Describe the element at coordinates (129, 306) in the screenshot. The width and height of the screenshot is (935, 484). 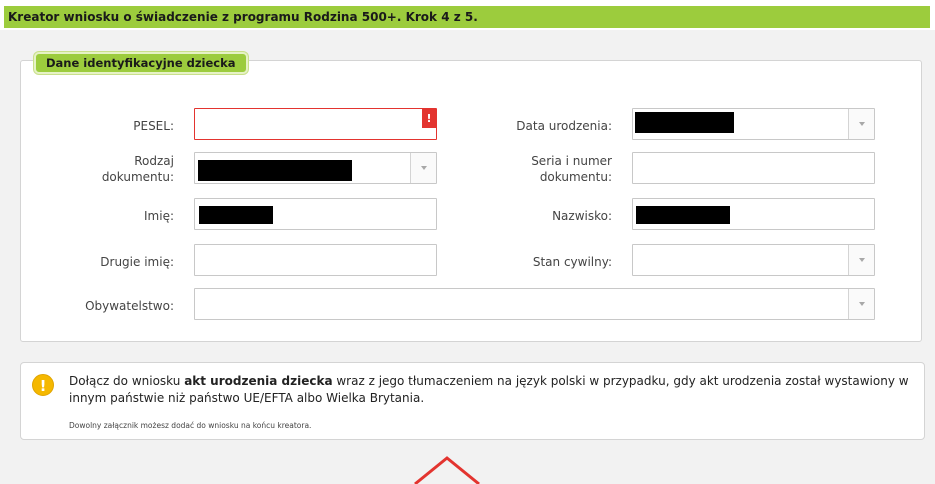
I see `citizenship-label: Obywatelstwo:` at that location.